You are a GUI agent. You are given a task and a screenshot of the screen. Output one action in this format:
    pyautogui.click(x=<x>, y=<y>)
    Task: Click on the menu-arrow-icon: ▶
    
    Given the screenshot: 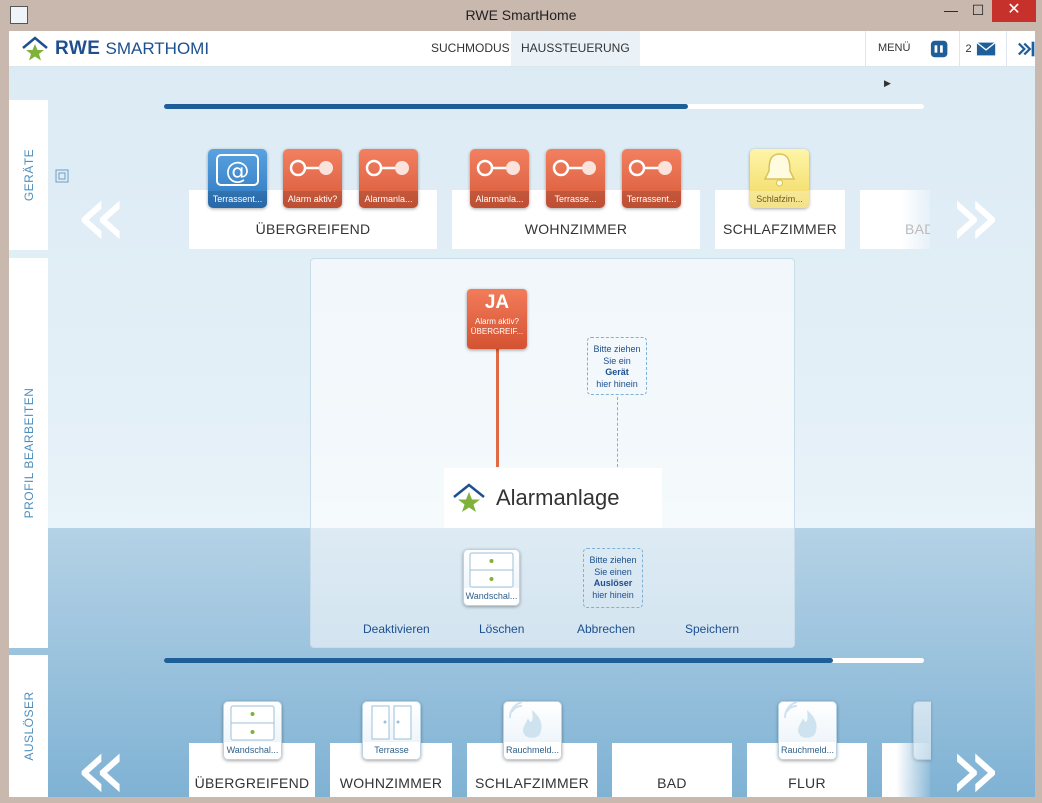 What is the action you would take?
    pyautogui.click(x=887, y=83)
    